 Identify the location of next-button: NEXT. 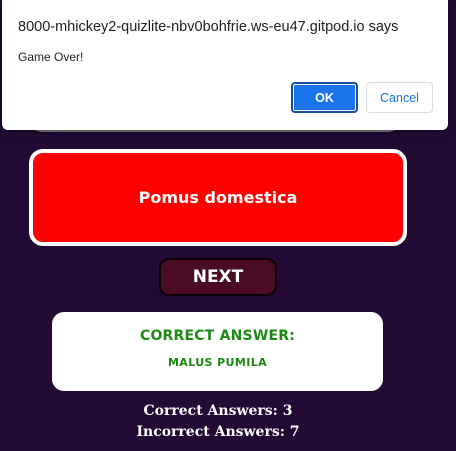
(218, 277).